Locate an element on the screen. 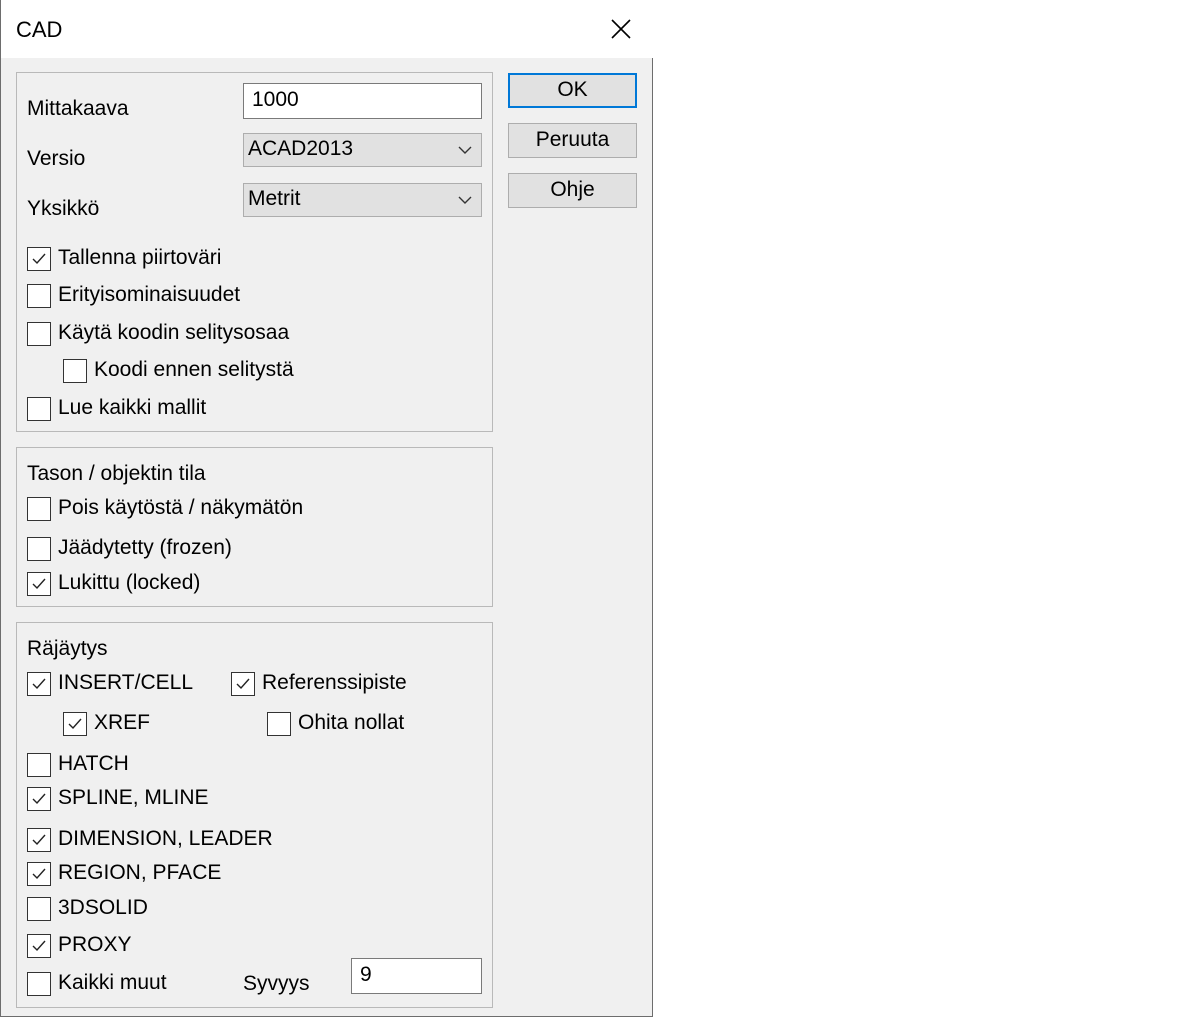 This screenshot has width=1200, height=1019. spline-mline-label: SPLINE, MLINE is located at coordinates (133, 797).